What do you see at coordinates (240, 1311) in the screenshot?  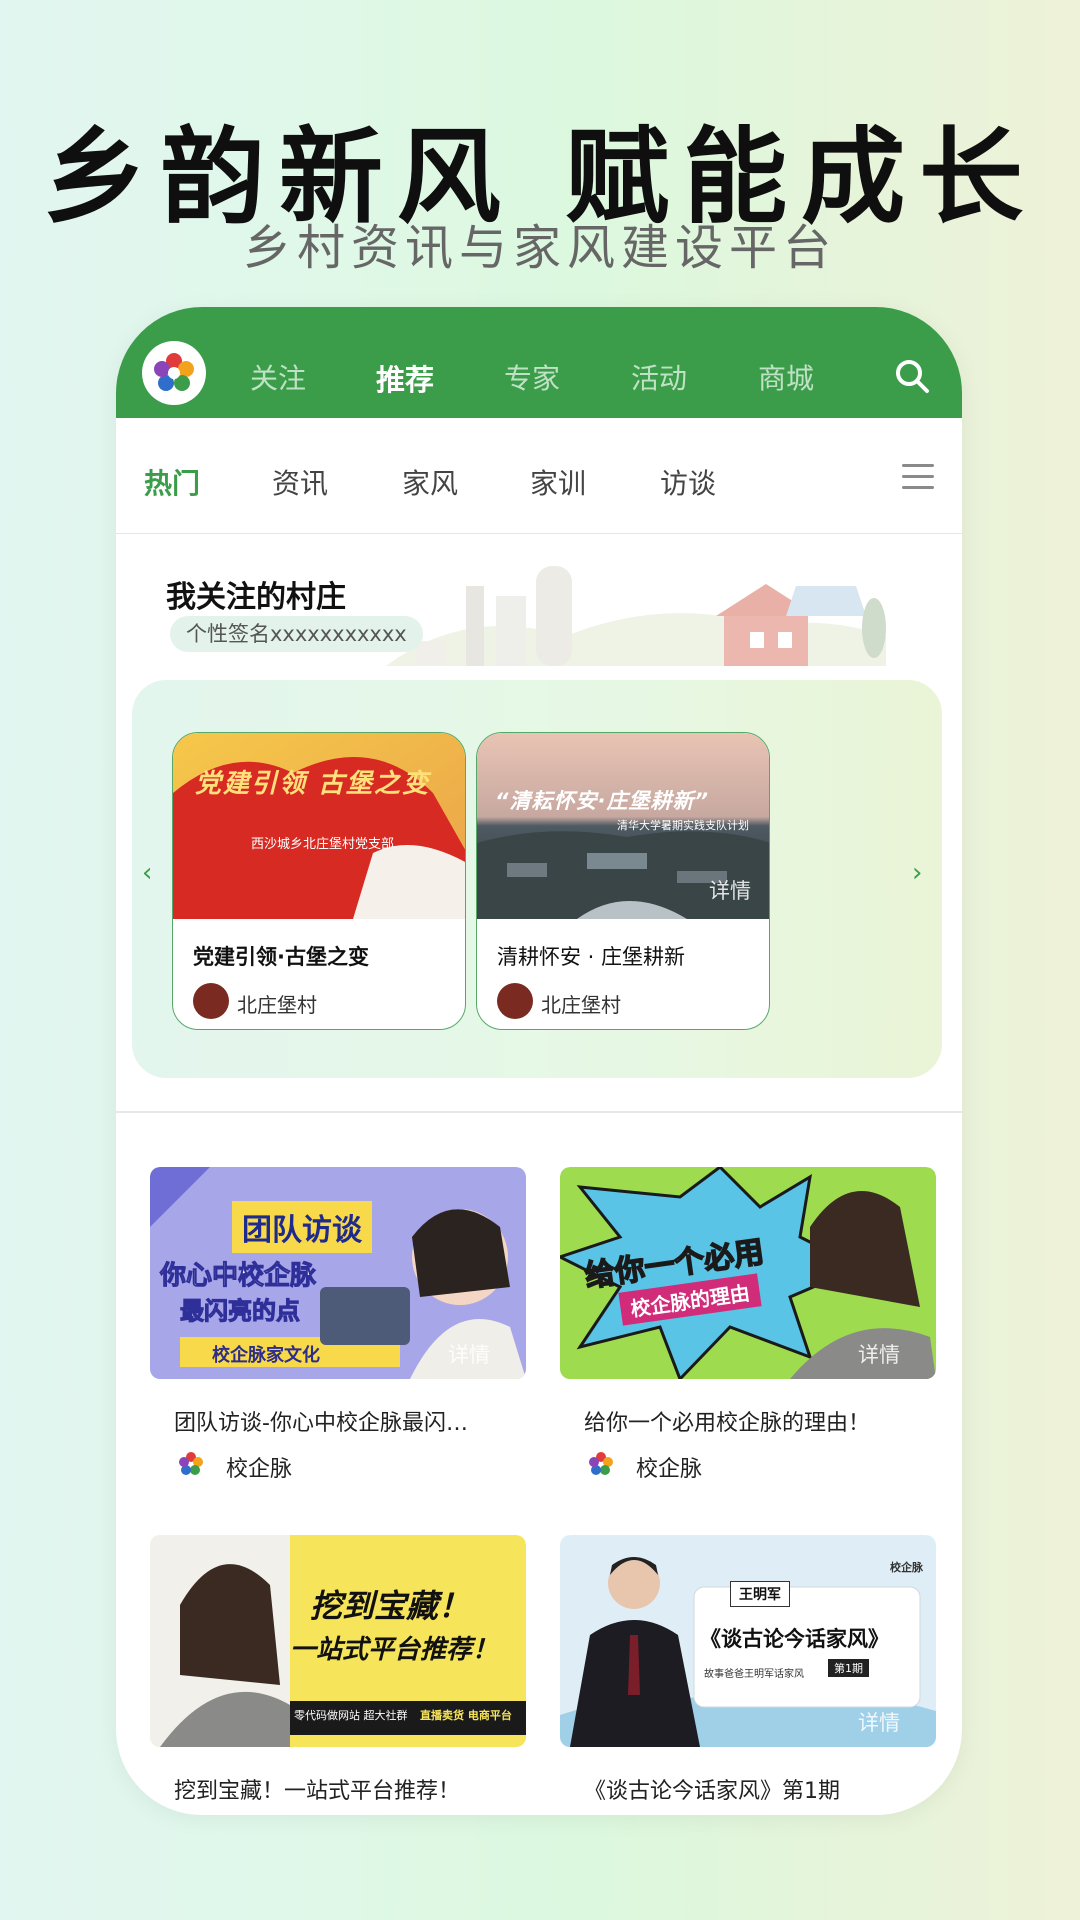 I see `thumb-line: 最闪亮的点` at bounding box center [240, 1311].